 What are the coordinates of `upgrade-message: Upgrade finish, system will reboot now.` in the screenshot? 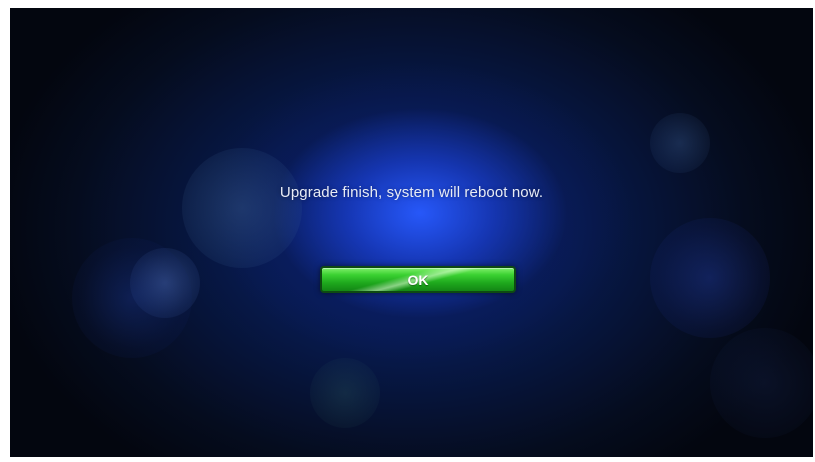 It's located at (411, 192).